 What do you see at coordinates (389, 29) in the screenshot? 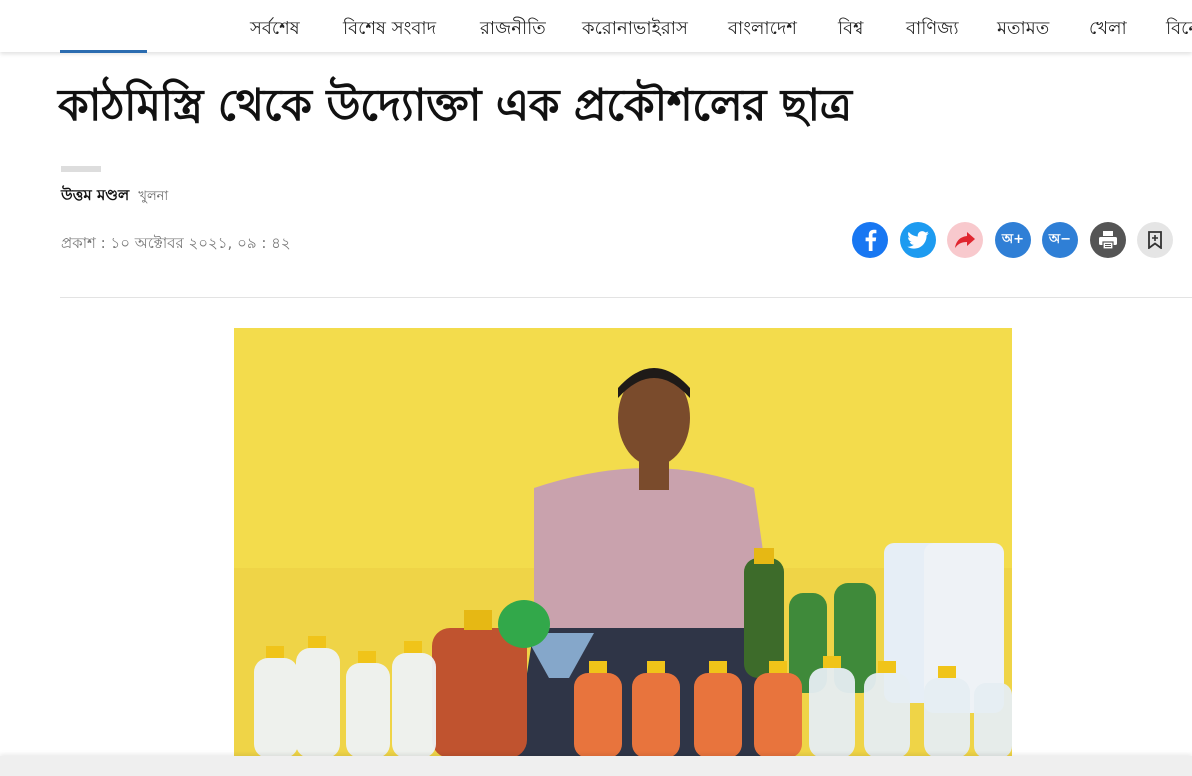
I see `nav-item-special-news: বিশেষ সংবাদ` at bounding box center [389, 29].